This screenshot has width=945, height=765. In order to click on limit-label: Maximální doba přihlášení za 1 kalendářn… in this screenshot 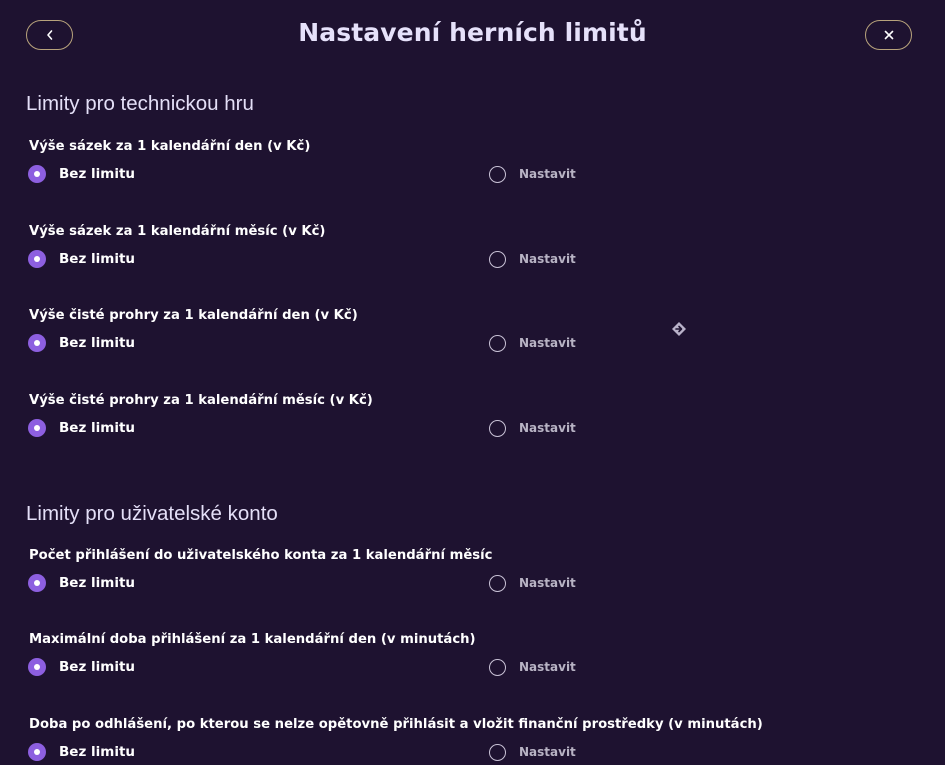, I will do `click(252, 639)`.